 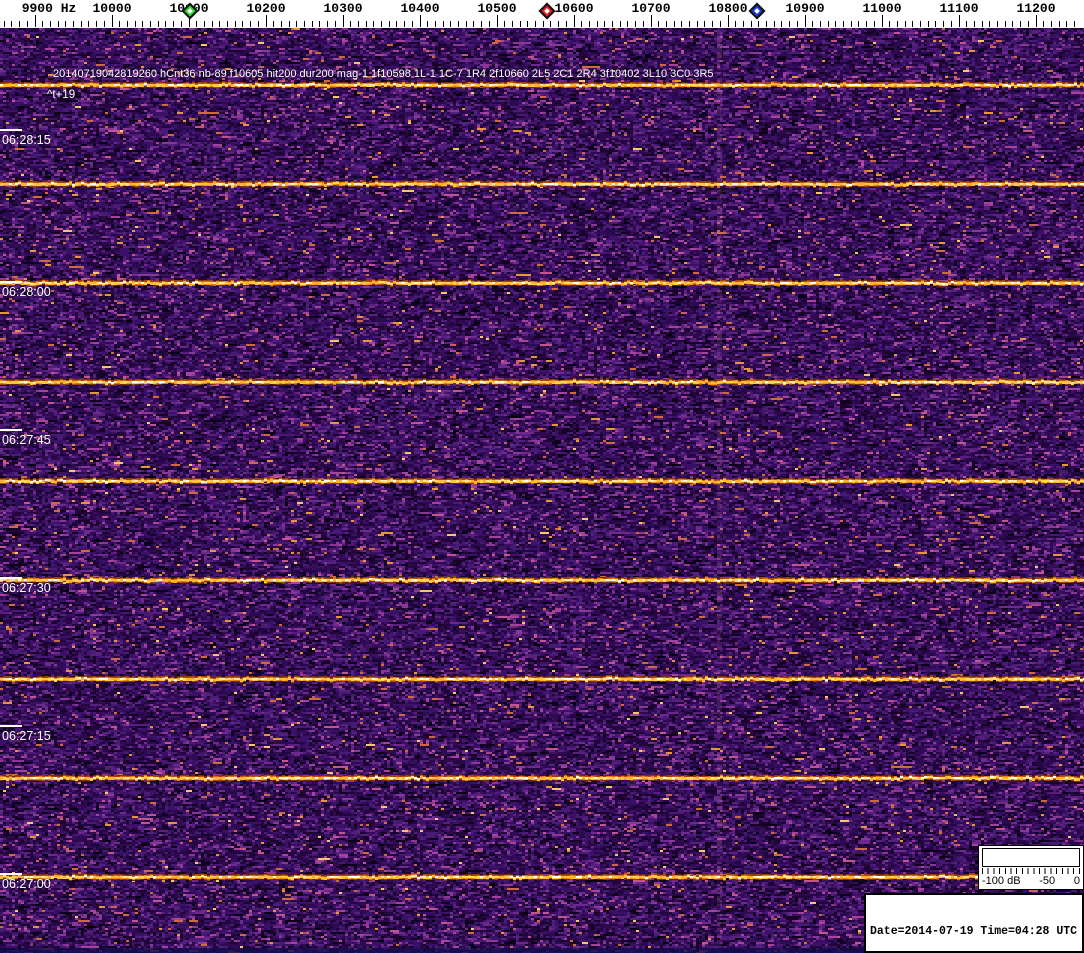 What do you see at coordinates (805, 8) in the screenshot?
I see `axis-frequency-label: 10900` at bounding box center [805, 8].